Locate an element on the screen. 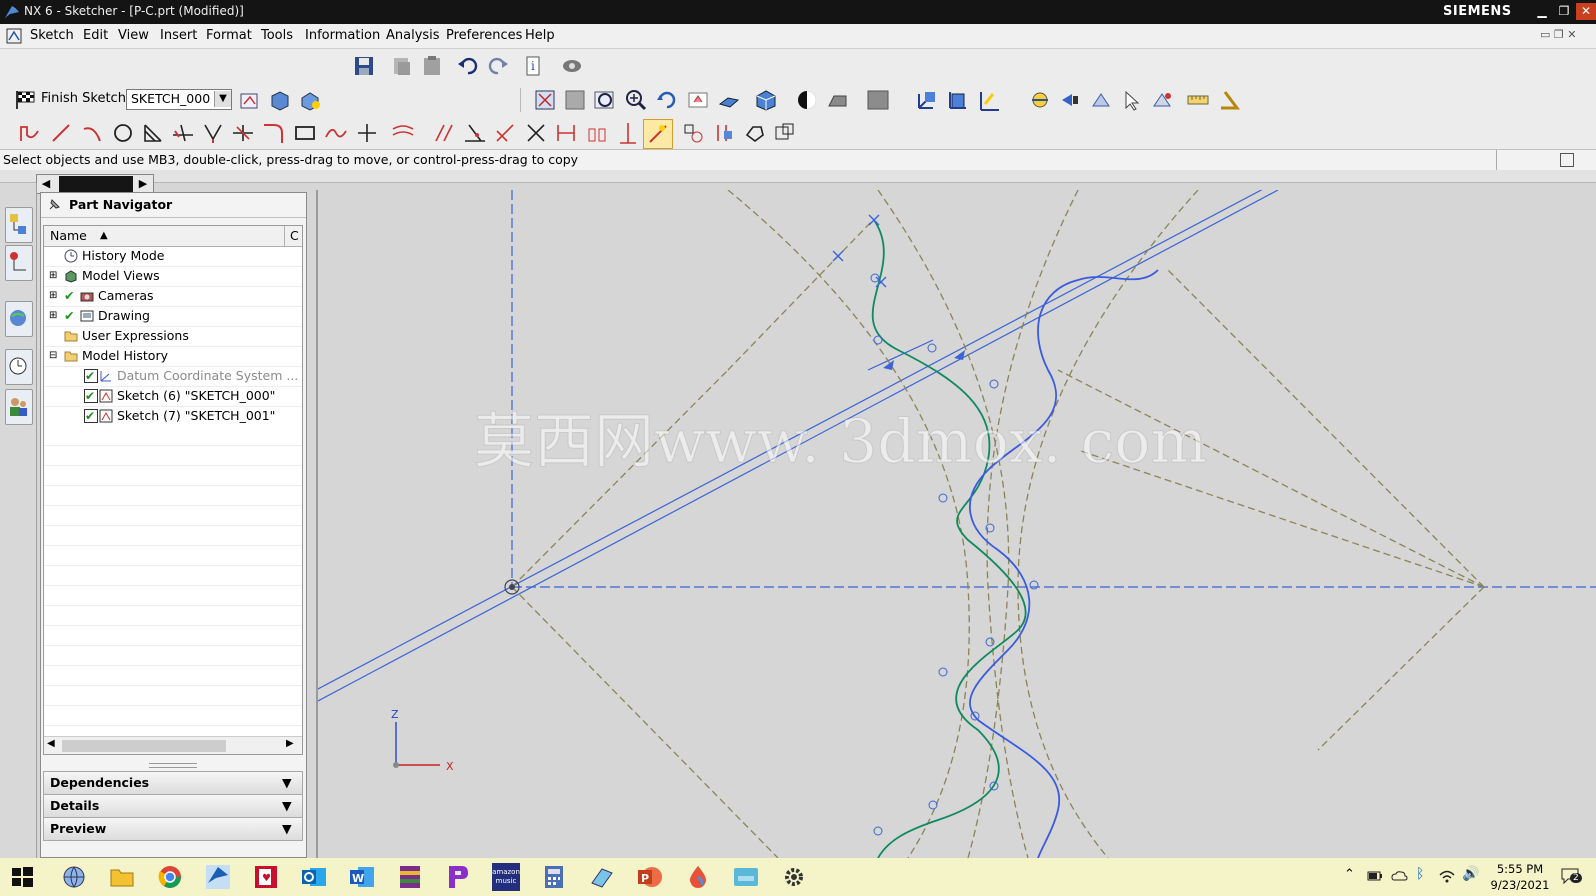 The image size is (1596, 896). green-spline-curve is located at coordinates (949, 538).